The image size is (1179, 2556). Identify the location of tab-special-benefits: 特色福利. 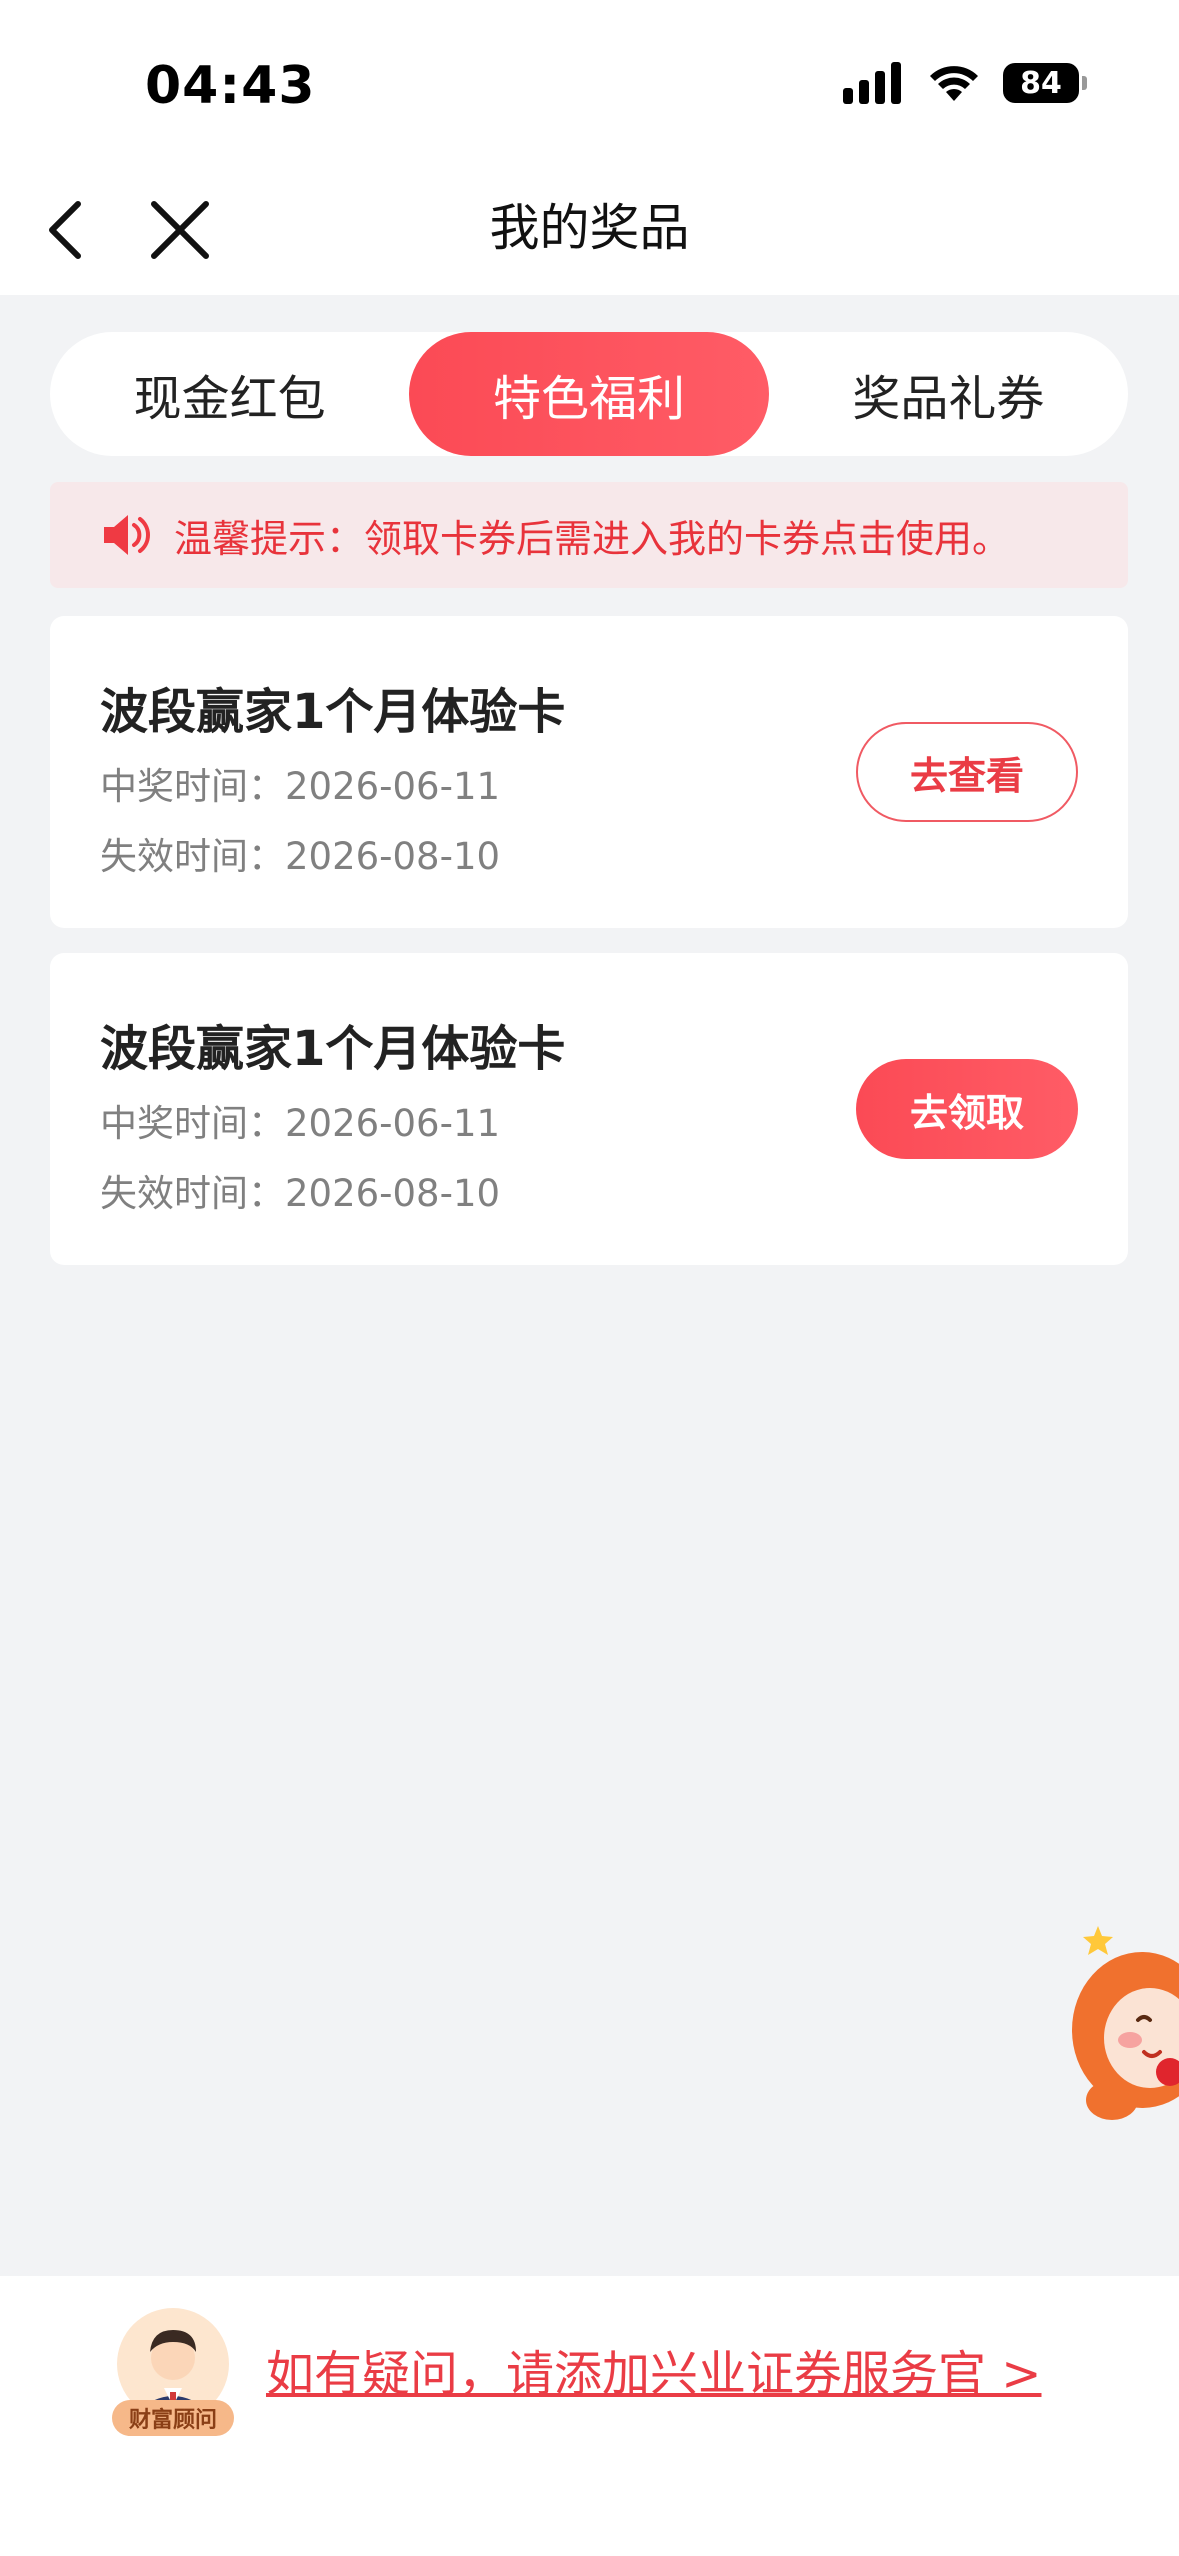
(589, 394).